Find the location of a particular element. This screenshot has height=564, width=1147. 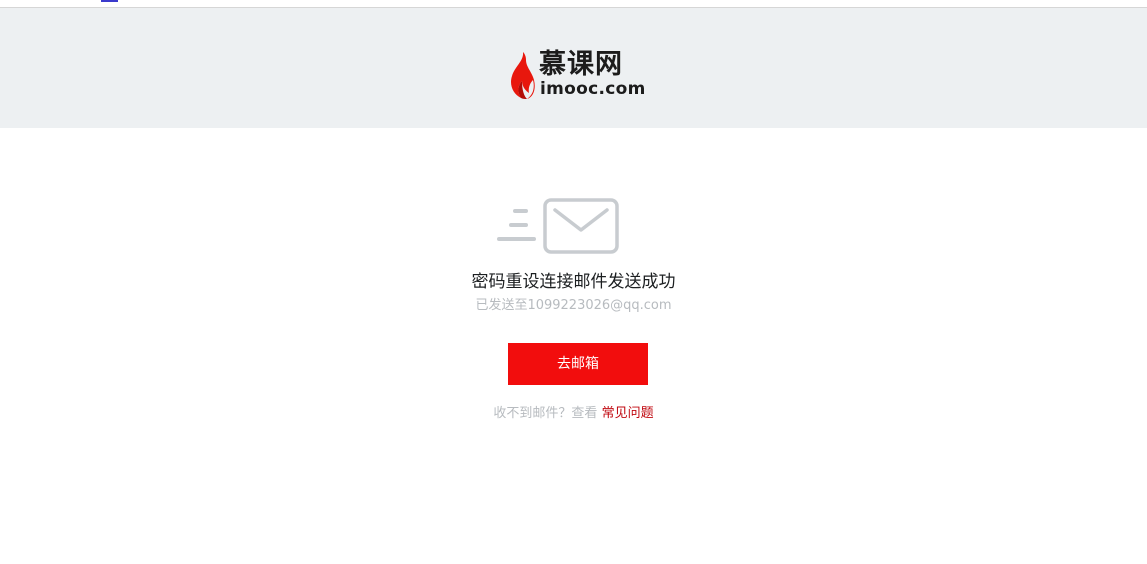

browser-top-strip is located at coordinates (573, 4).